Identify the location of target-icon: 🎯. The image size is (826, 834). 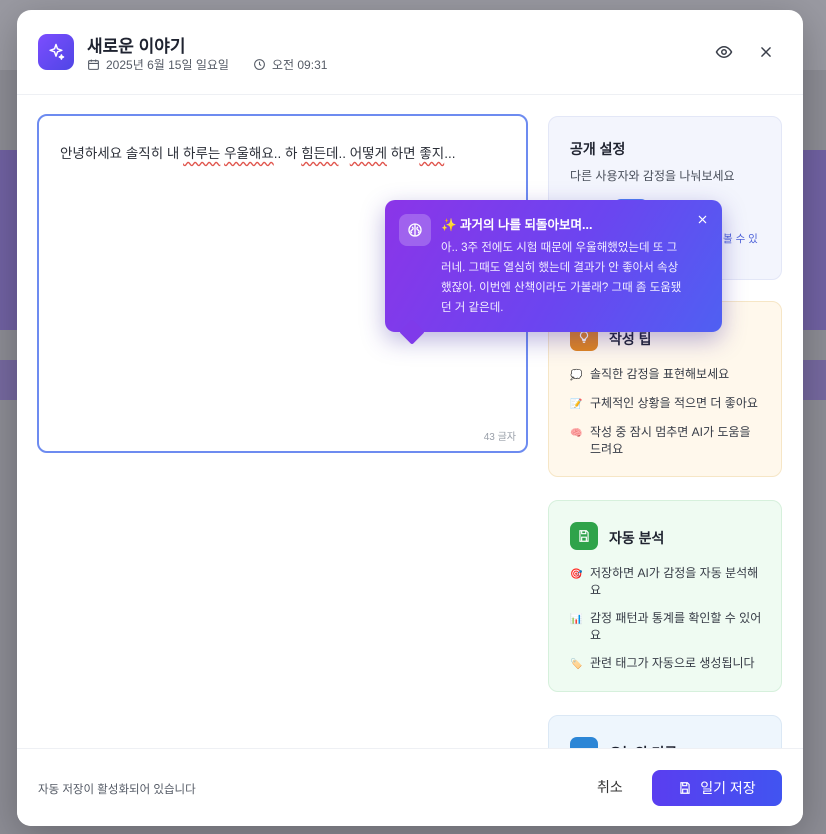
(576, 574).